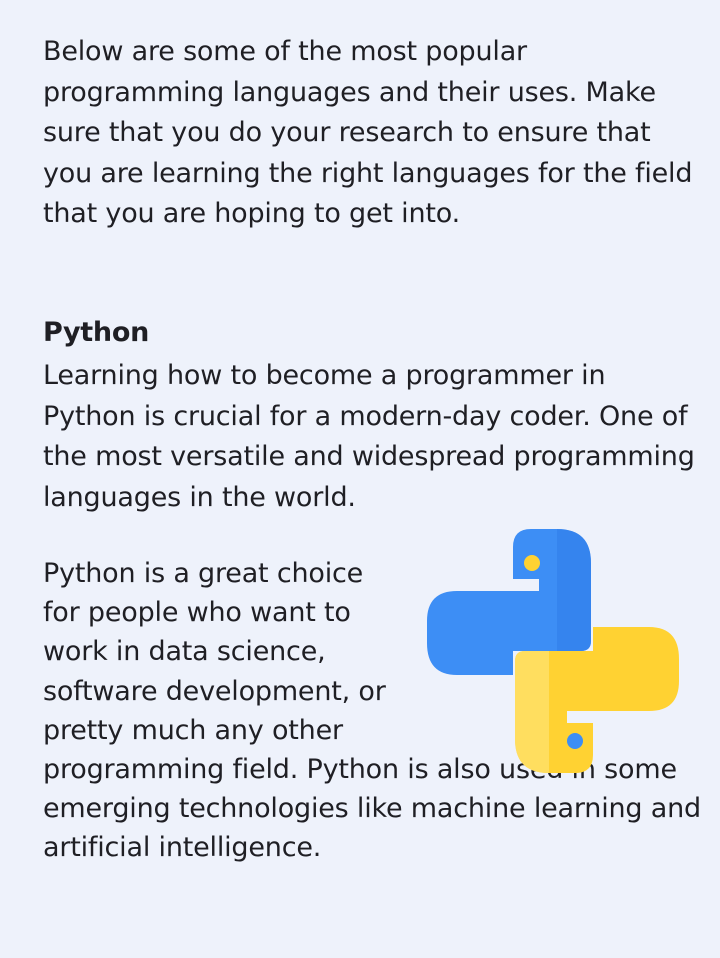  What do you see at coordinates (574, 590) in the screenshot?
I see `python-logo-blue-shade` at bounding box center [574, 590].